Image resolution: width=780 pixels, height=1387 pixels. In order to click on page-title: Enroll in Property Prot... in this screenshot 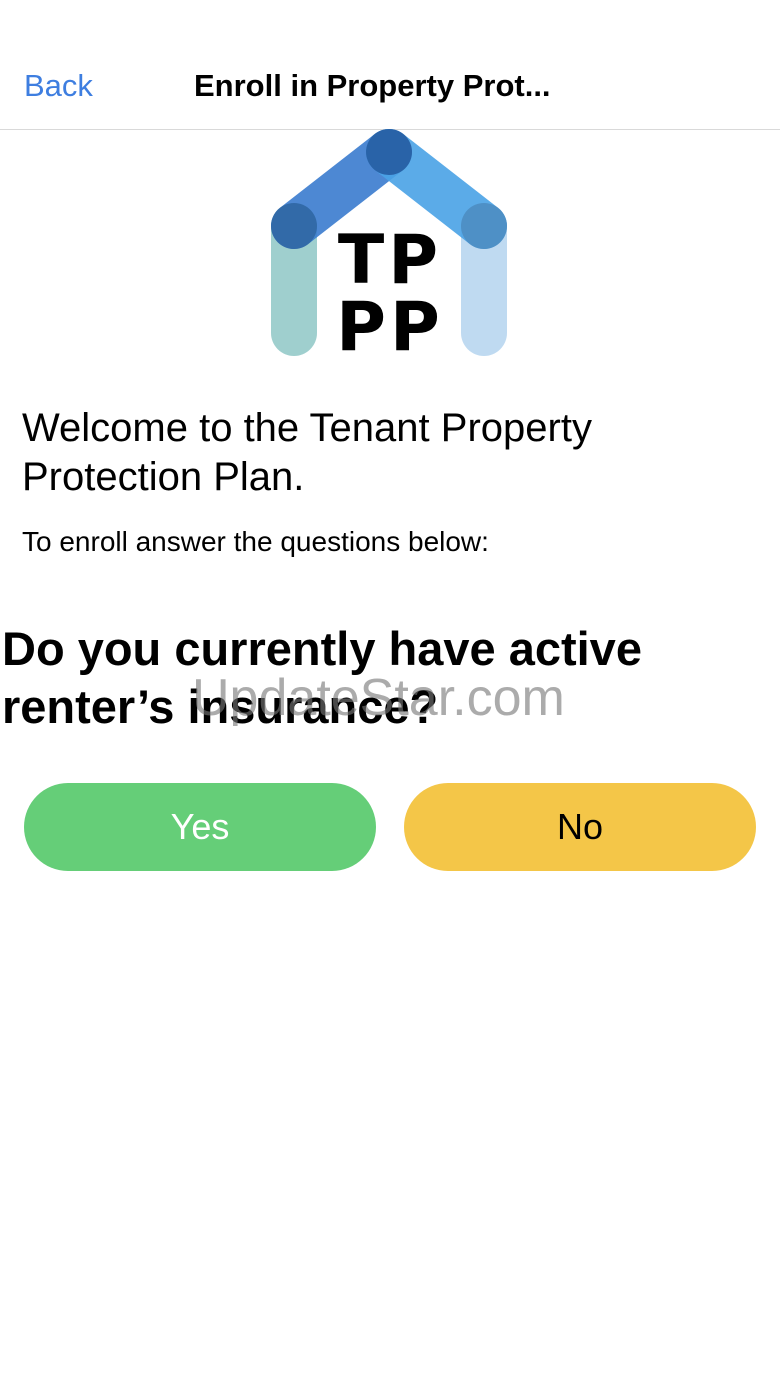, I will do `click(372, 85)`.